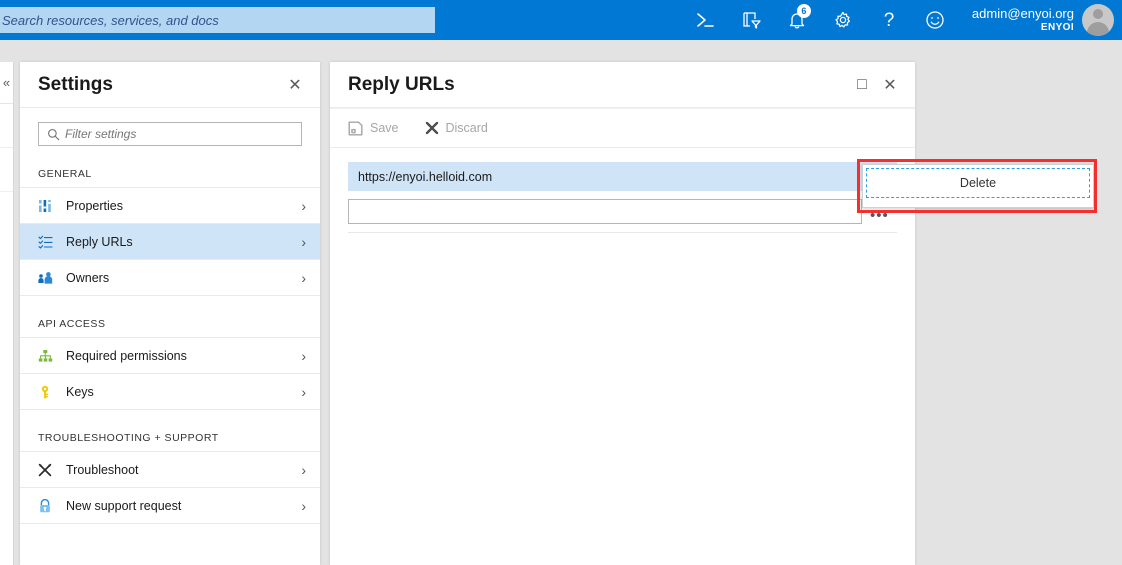 The width and height of the screenshot is (1122, 565). Describe the element at coordinates (49, 278) in the screenshot. I see `owners-icon` at that location.